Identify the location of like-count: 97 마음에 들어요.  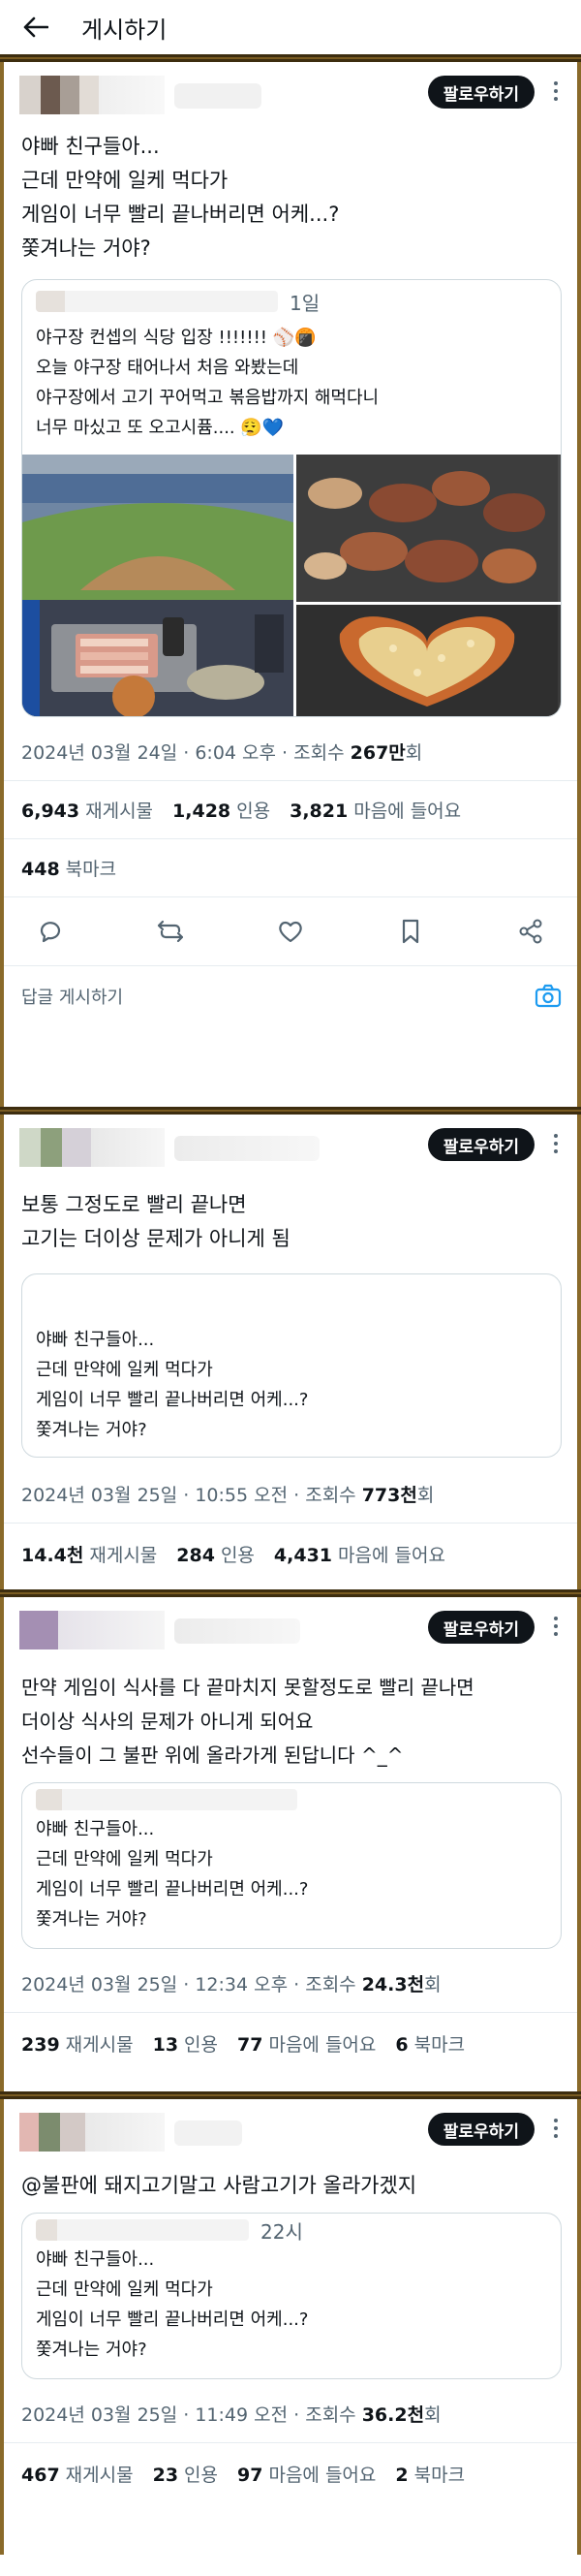
(307, 2474).